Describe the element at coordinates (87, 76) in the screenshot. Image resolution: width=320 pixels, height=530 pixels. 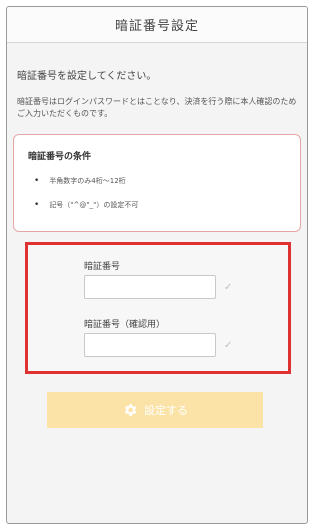
I see `intro-heading: 暗証番号を設定してください。` at that location.